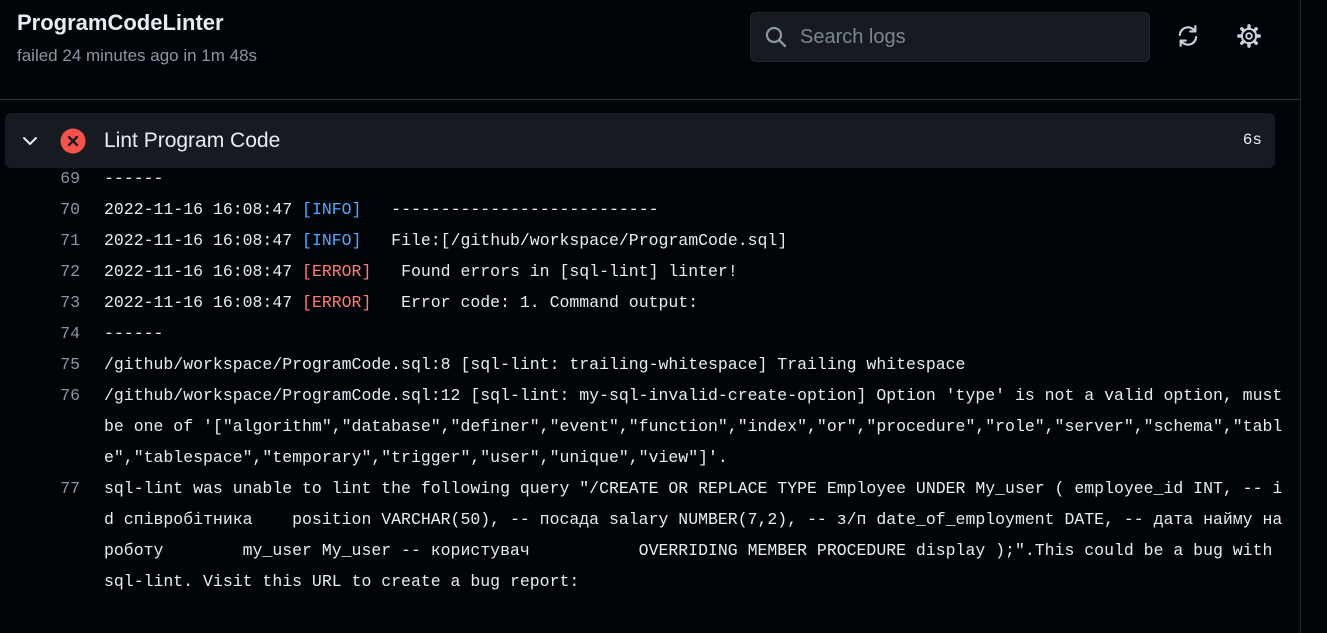  Describe the element at coordinates (535, 302) in the screenshot. I see `log-message: Error code: 1. Command output:` at that location.